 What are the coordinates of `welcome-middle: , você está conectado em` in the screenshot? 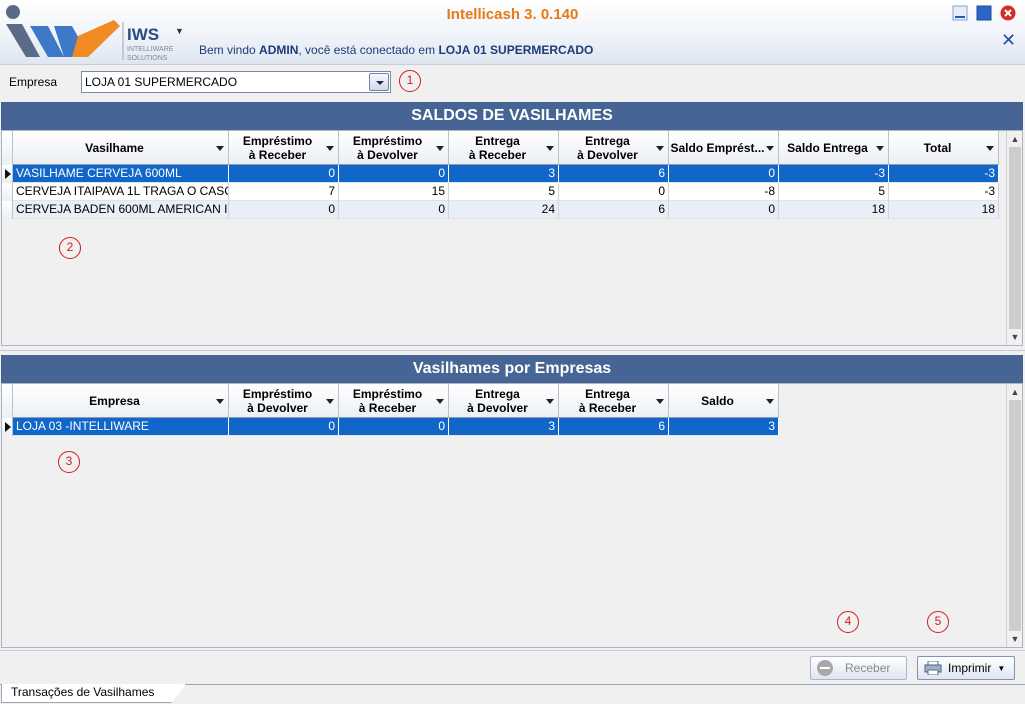 It's located at (368, 50).